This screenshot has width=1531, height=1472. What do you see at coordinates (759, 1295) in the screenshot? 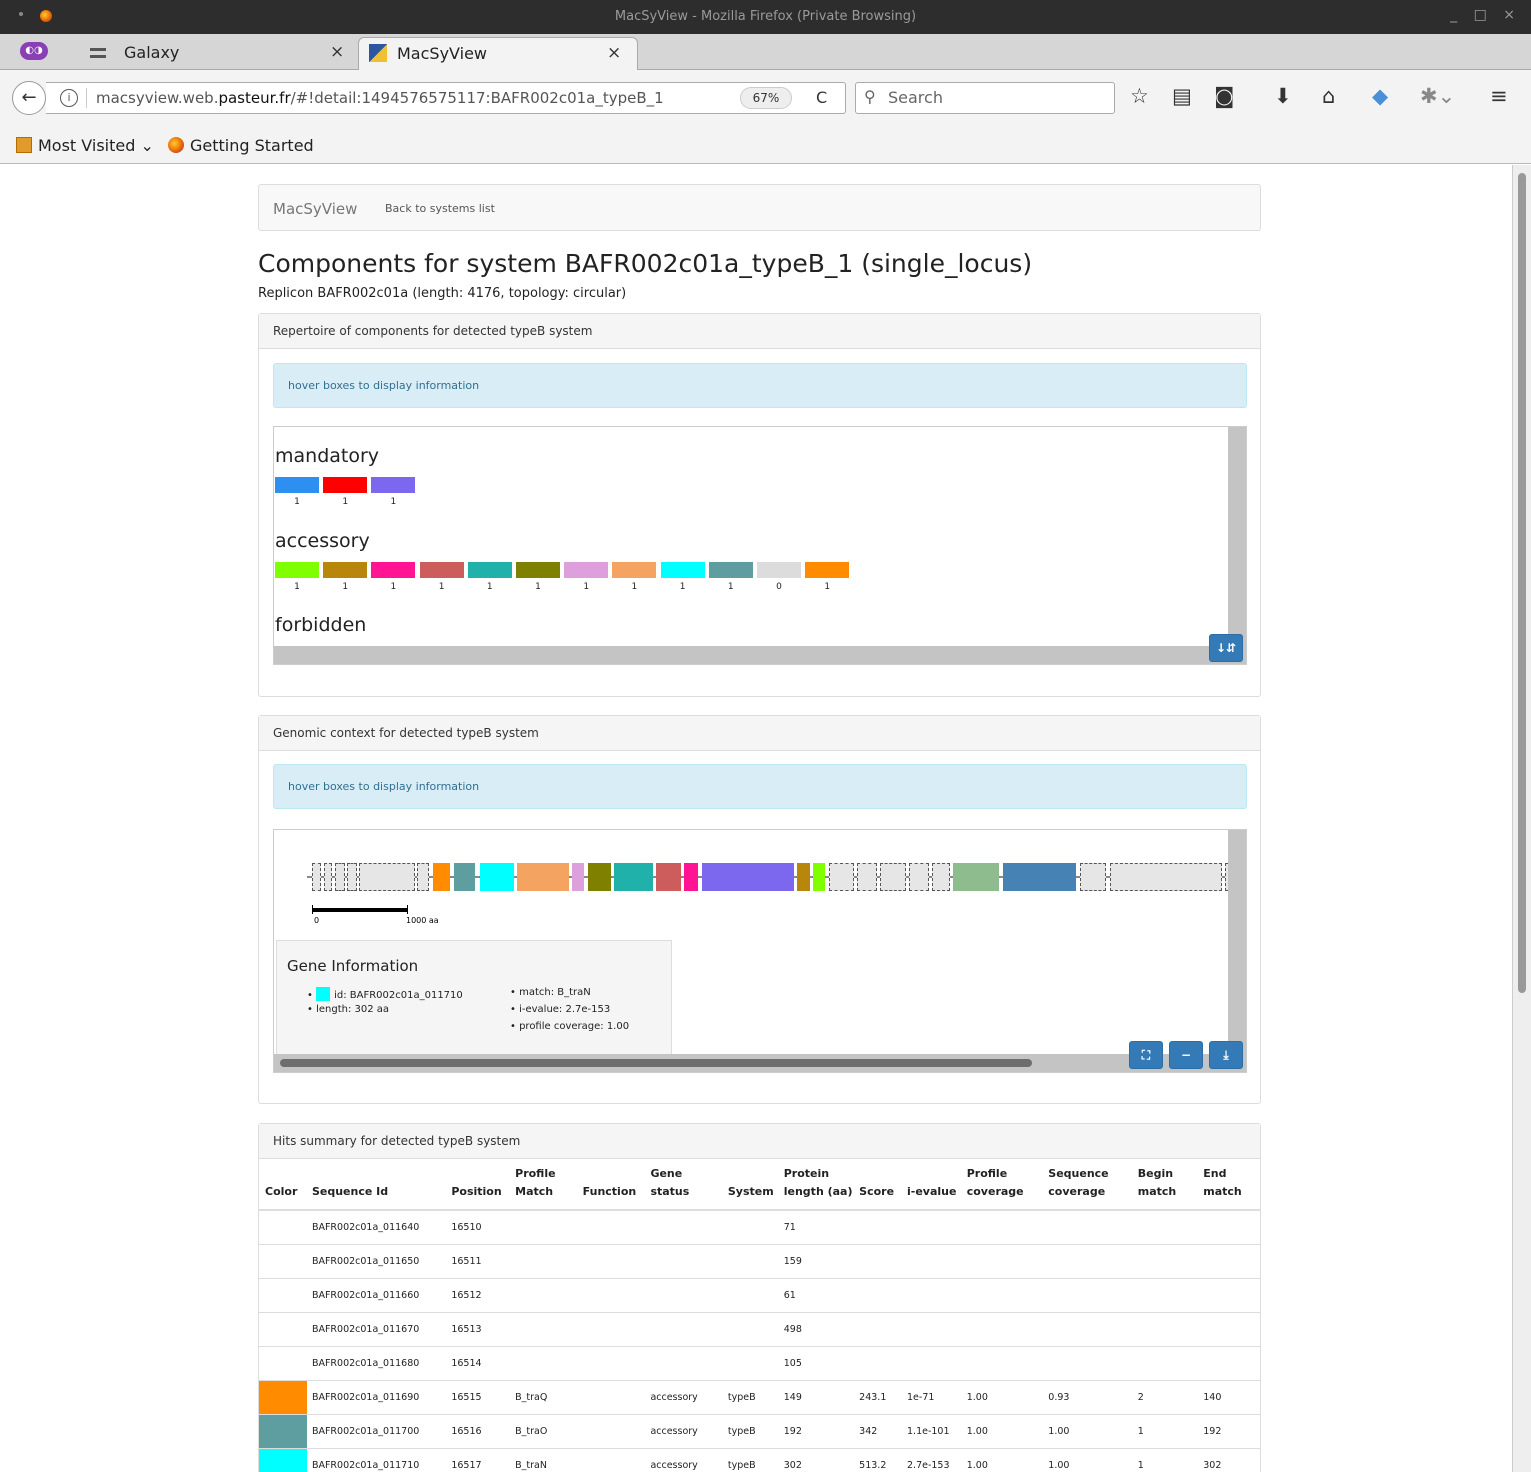
I see `table-row: BAFR002c01a_011660 16512 61` at bounding box center [759, 1295].